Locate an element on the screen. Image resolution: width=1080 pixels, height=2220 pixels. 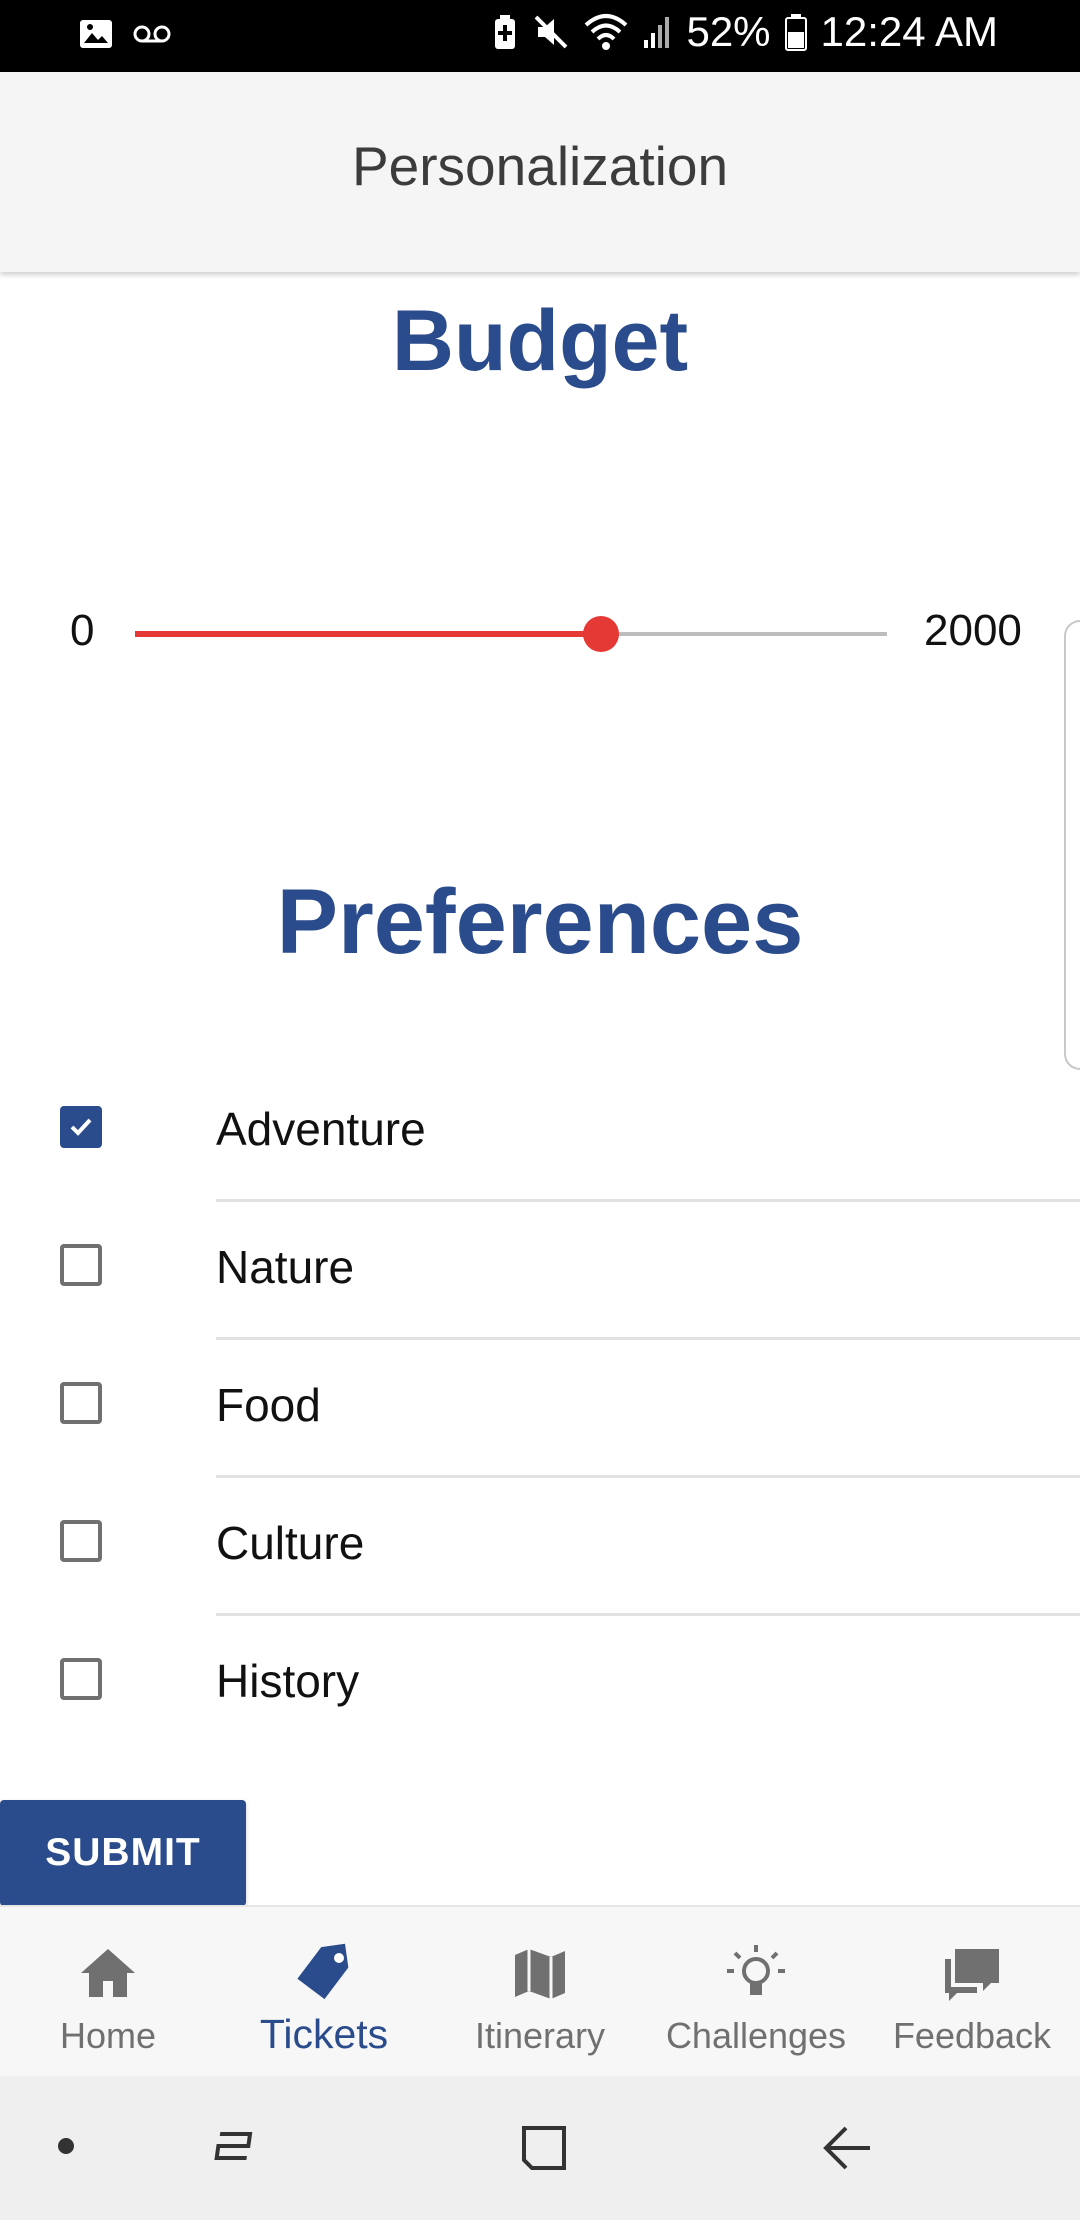
clock: 12:24 AM is located at coordinates (909, 31).